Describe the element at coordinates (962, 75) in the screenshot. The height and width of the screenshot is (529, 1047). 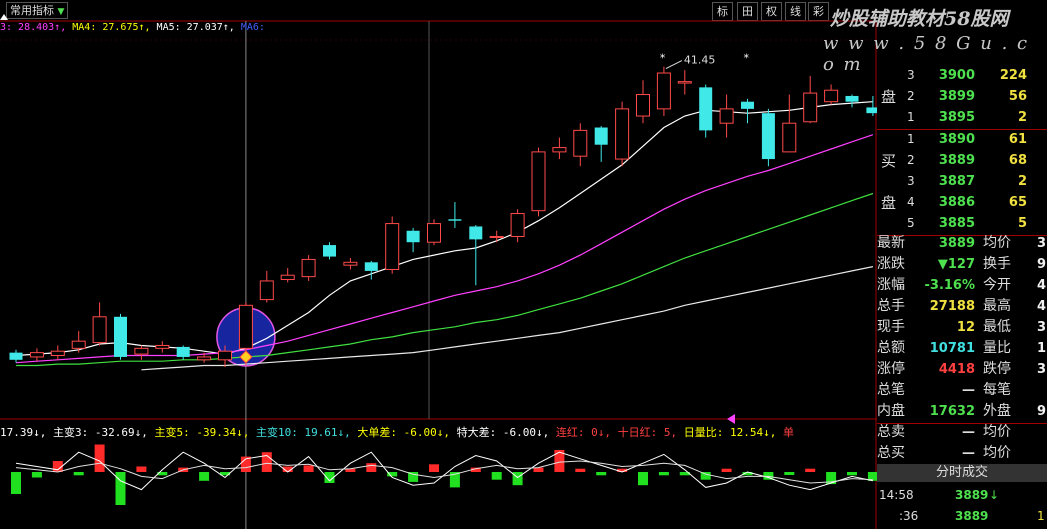
I see `sell-row: 3 3900 224` at that location.